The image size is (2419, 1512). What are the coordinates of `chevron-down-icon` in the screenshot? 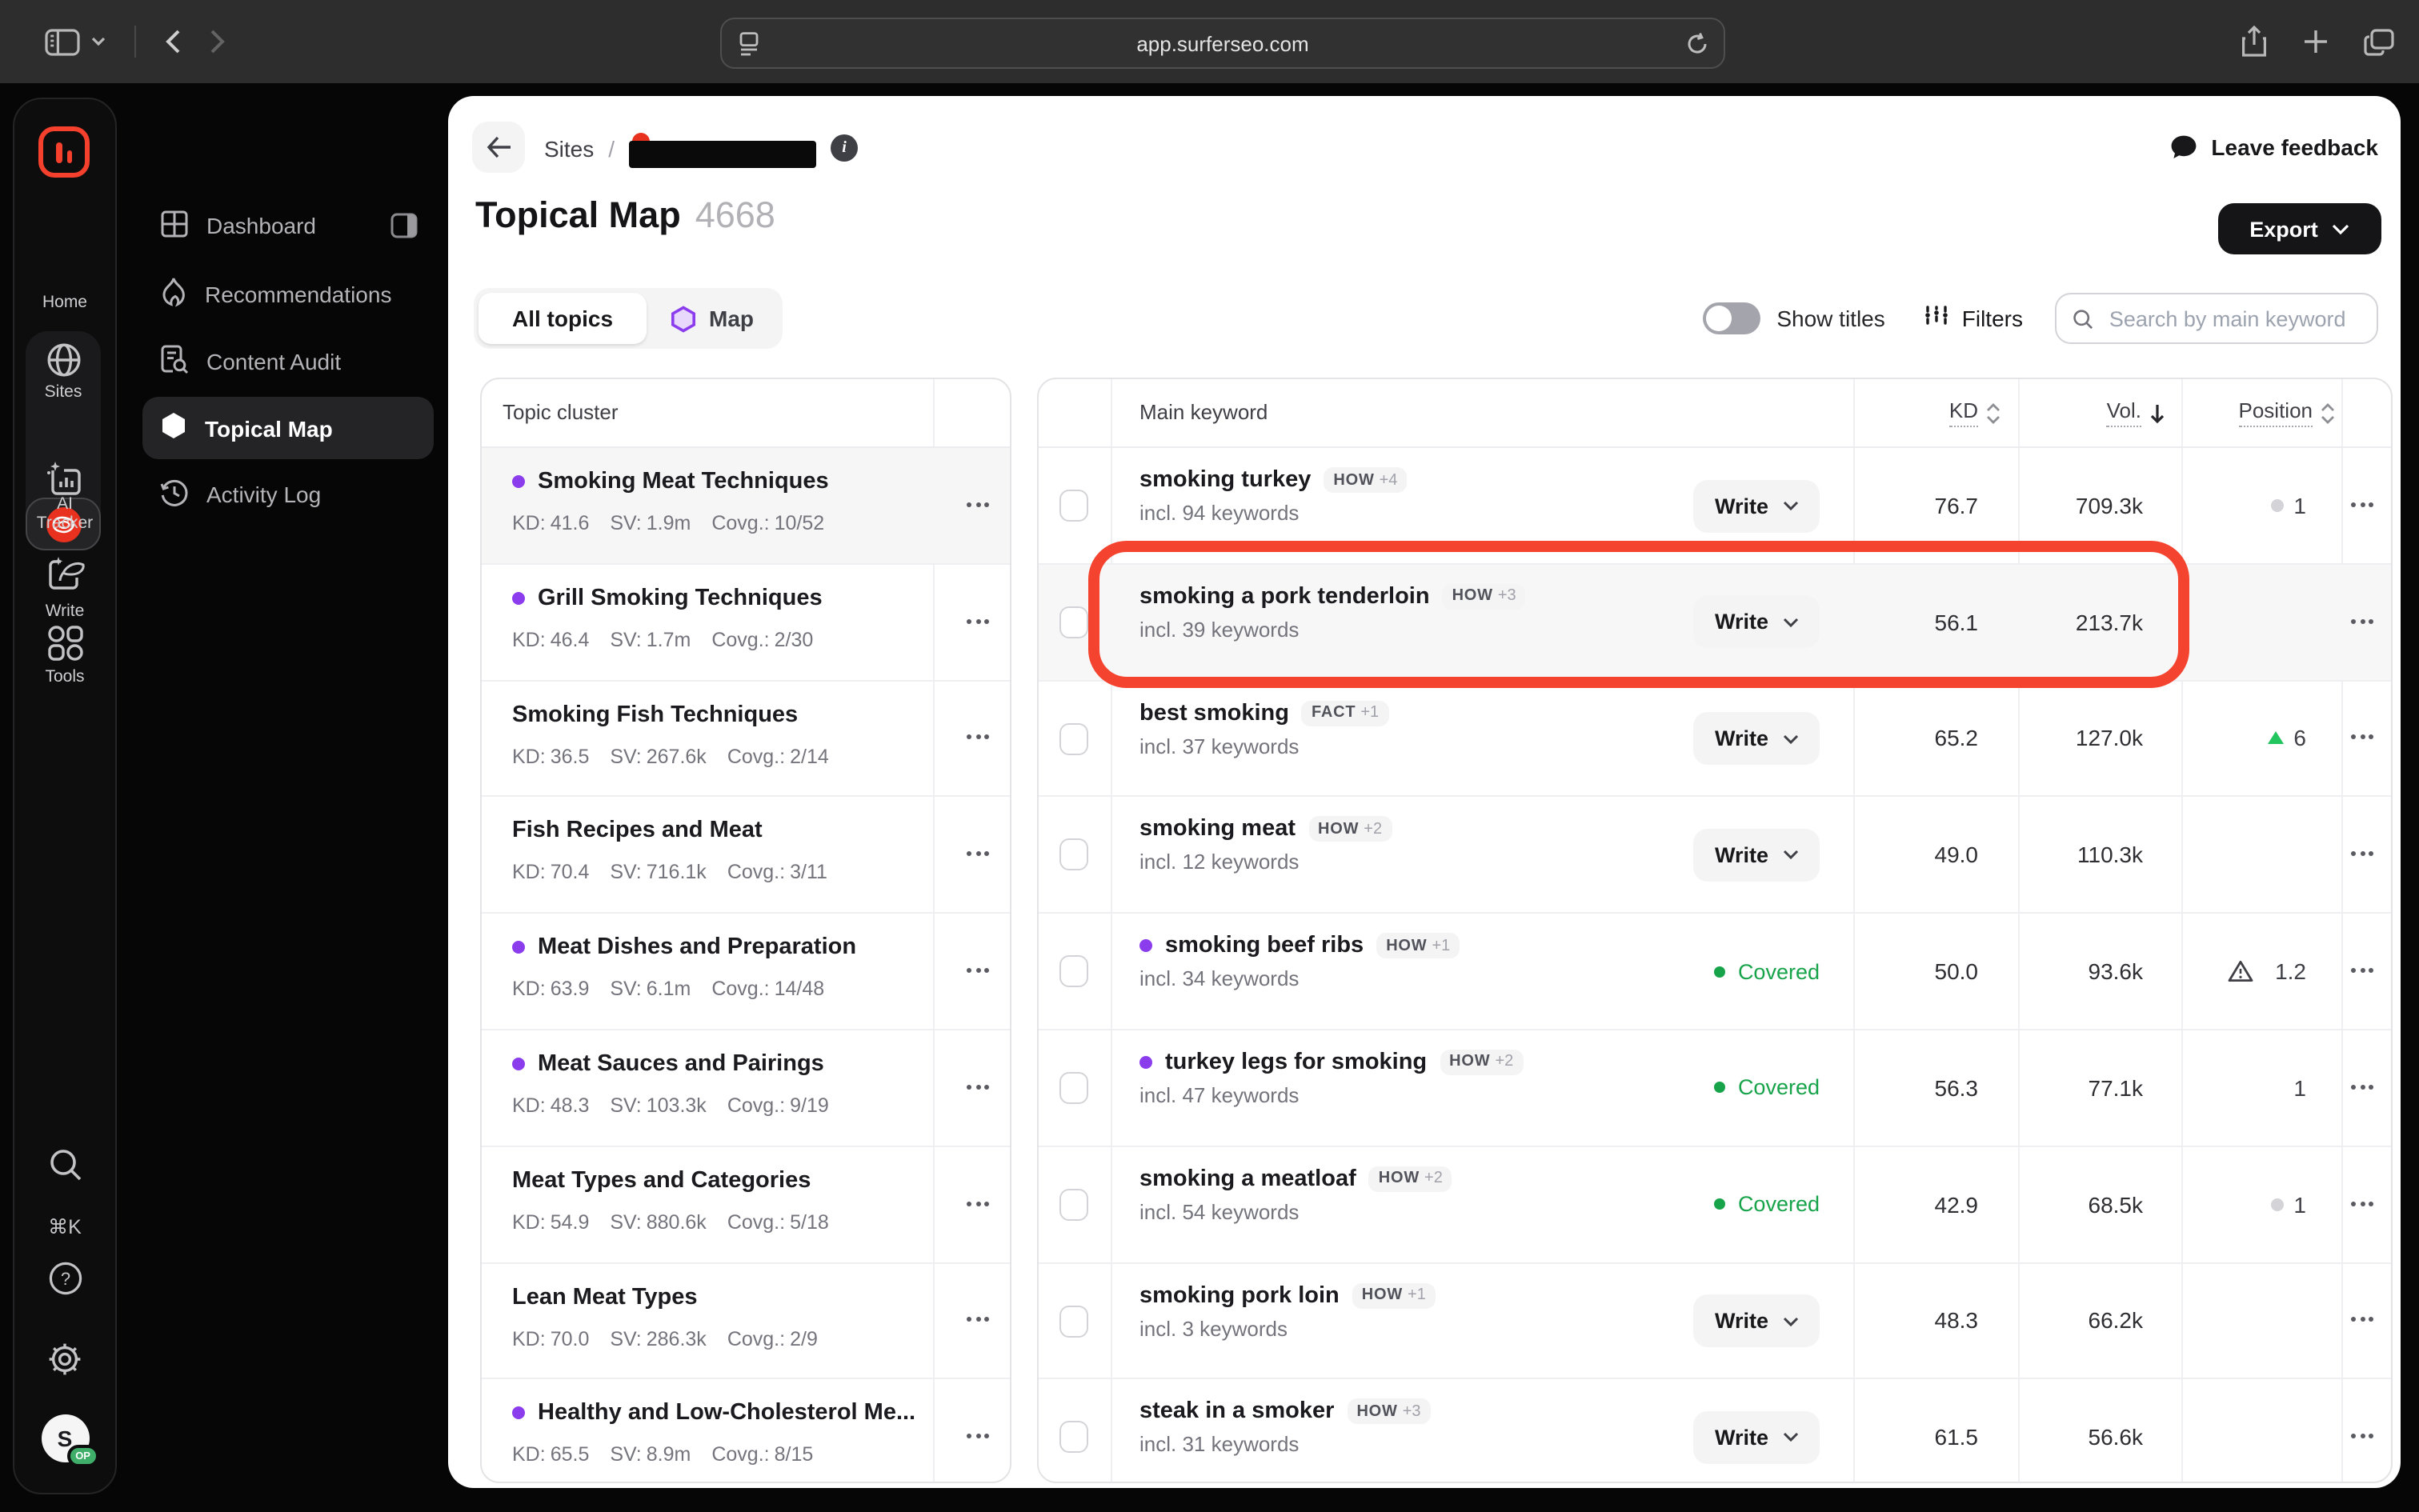 It's located at (1791, 622).